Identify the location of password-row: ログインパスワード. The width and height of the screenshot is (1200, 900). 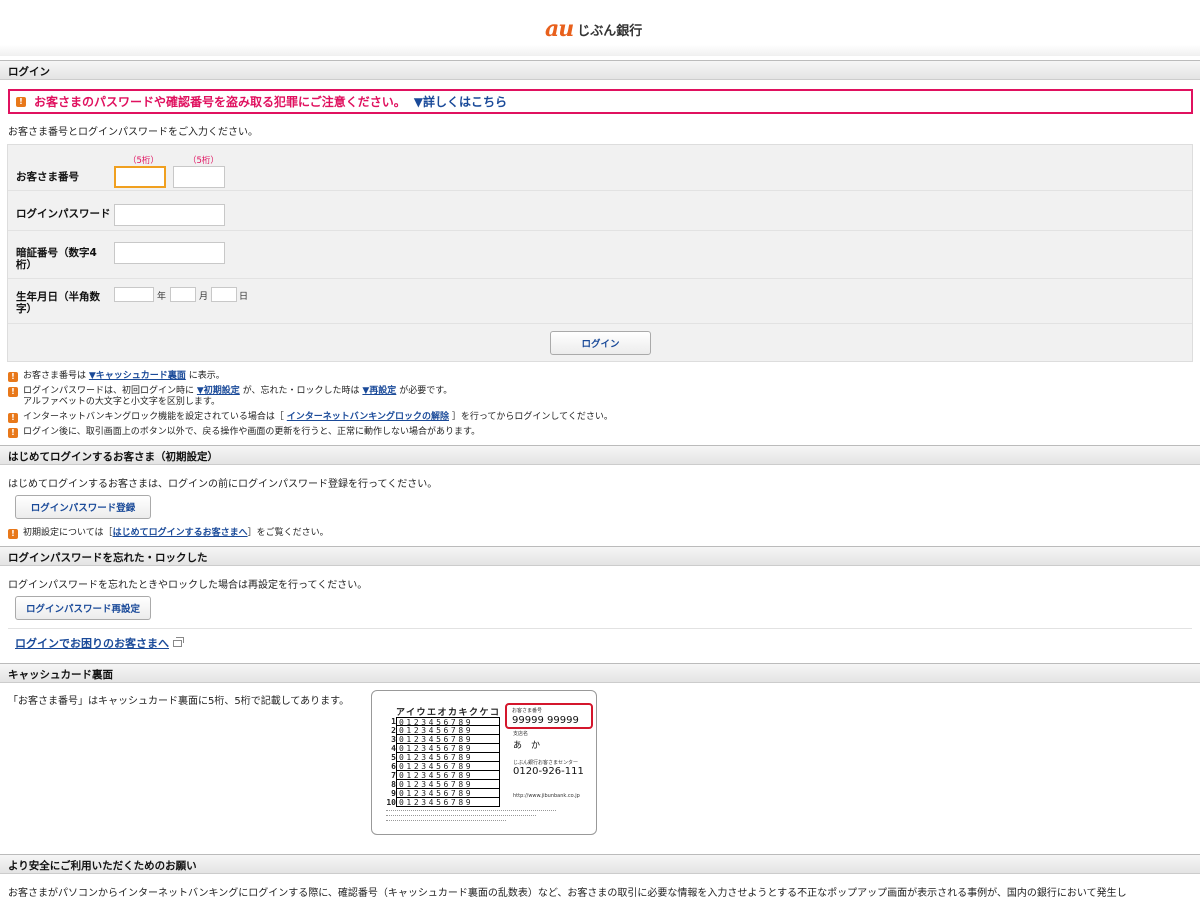
(600, 211).